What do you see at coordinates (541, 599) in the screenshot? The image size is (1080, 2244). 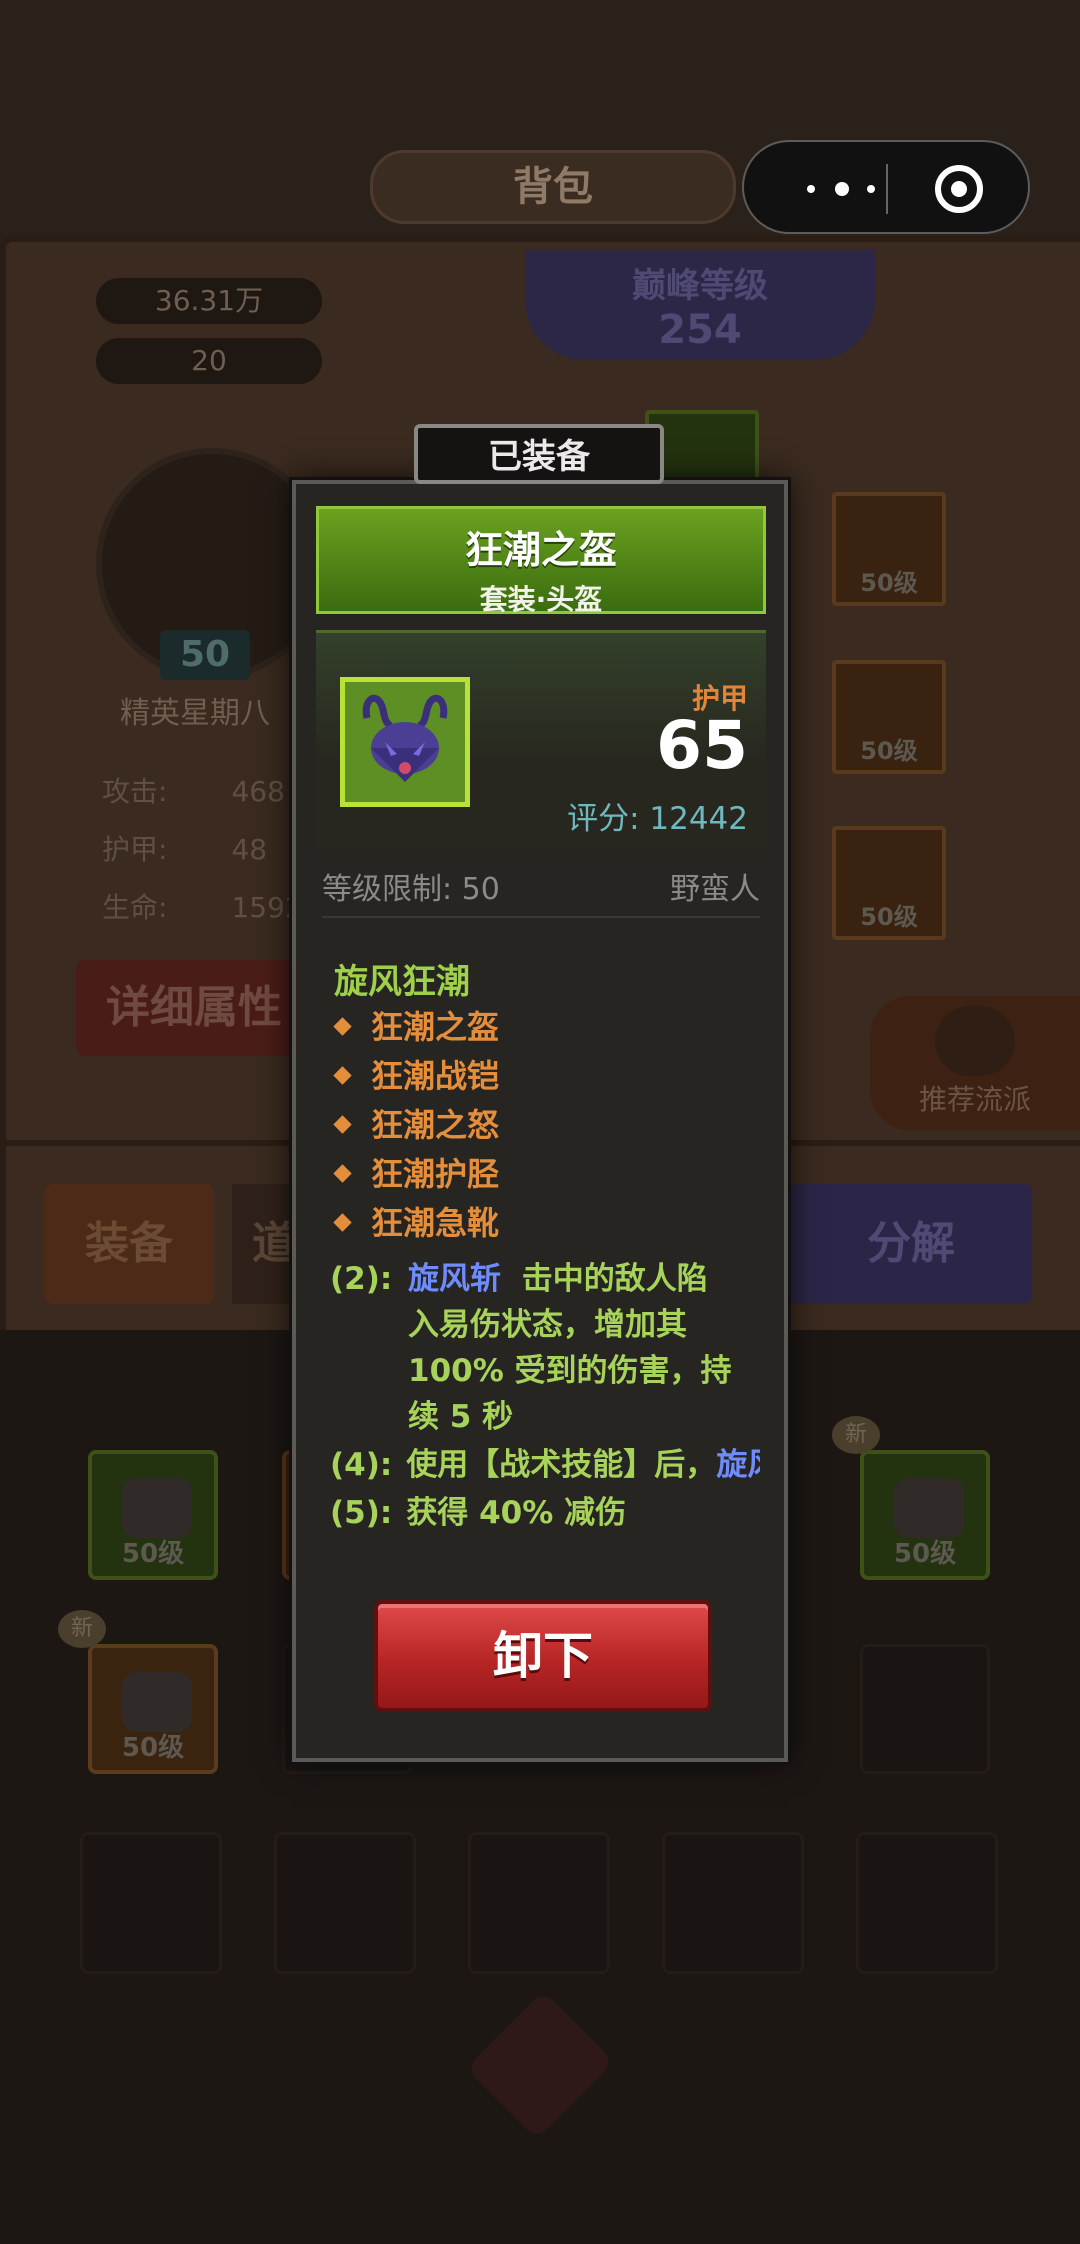 I see `item-type: 套装·头盔` at bounding box center [541, 599].